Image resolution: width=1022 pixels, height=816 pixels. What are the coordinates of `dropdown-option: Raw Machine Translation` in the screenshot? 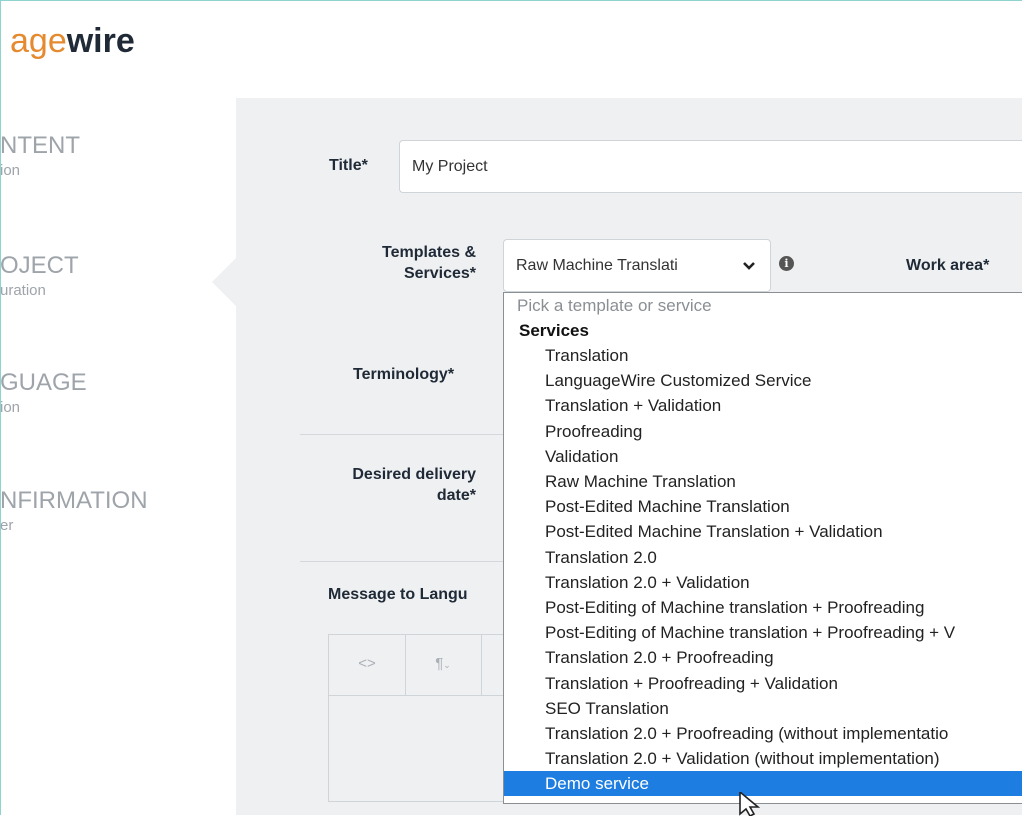 It's located at (763, 481).